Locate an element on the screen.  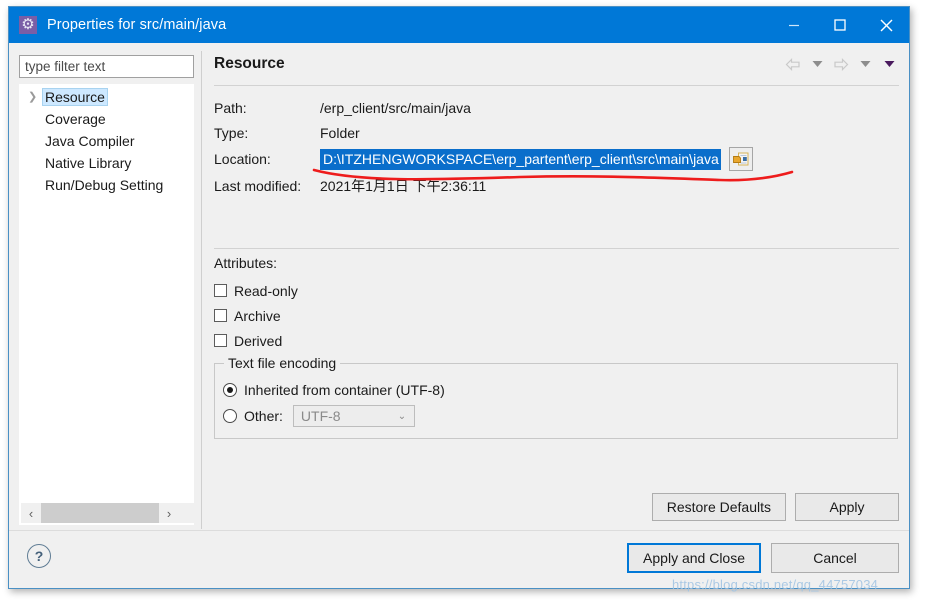
sidebar-item-run-debug-settings: Run/Debug Setting is located at coordinates (106, 185).